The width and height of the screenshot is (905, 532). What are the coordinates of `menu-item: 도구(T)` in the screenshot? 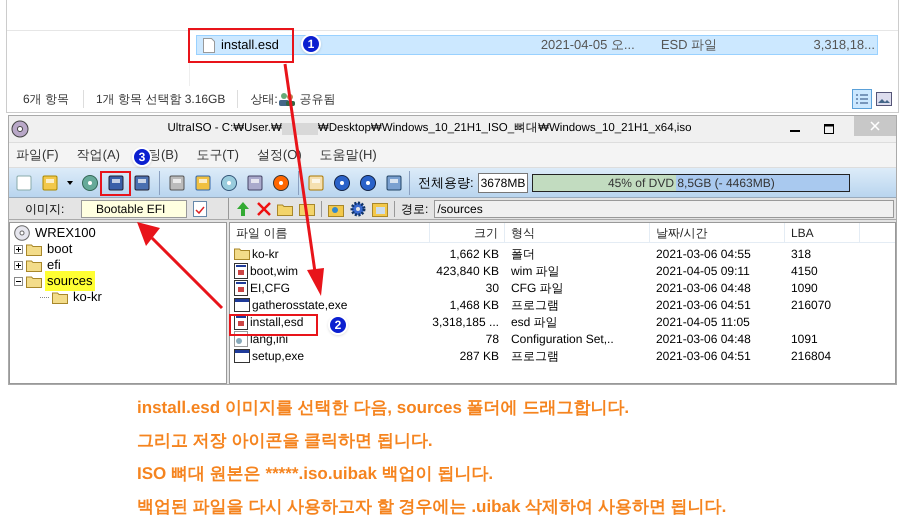 It's located at (217, 155).